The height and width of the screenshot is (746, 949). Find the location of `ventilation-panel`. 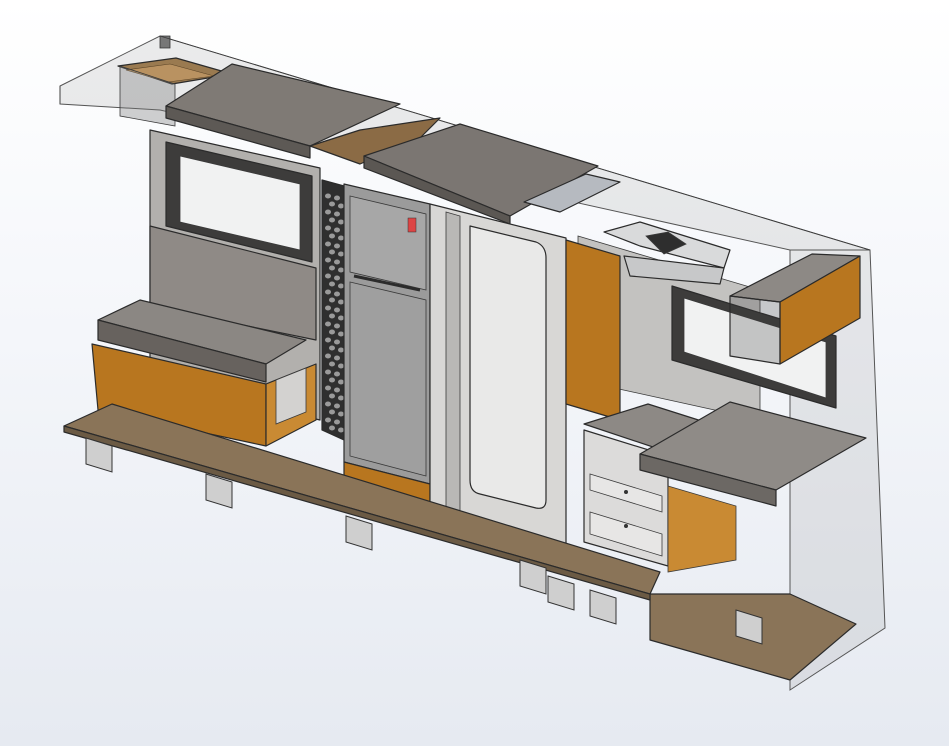

ventilation-panel is located at coordinates (333, 310).